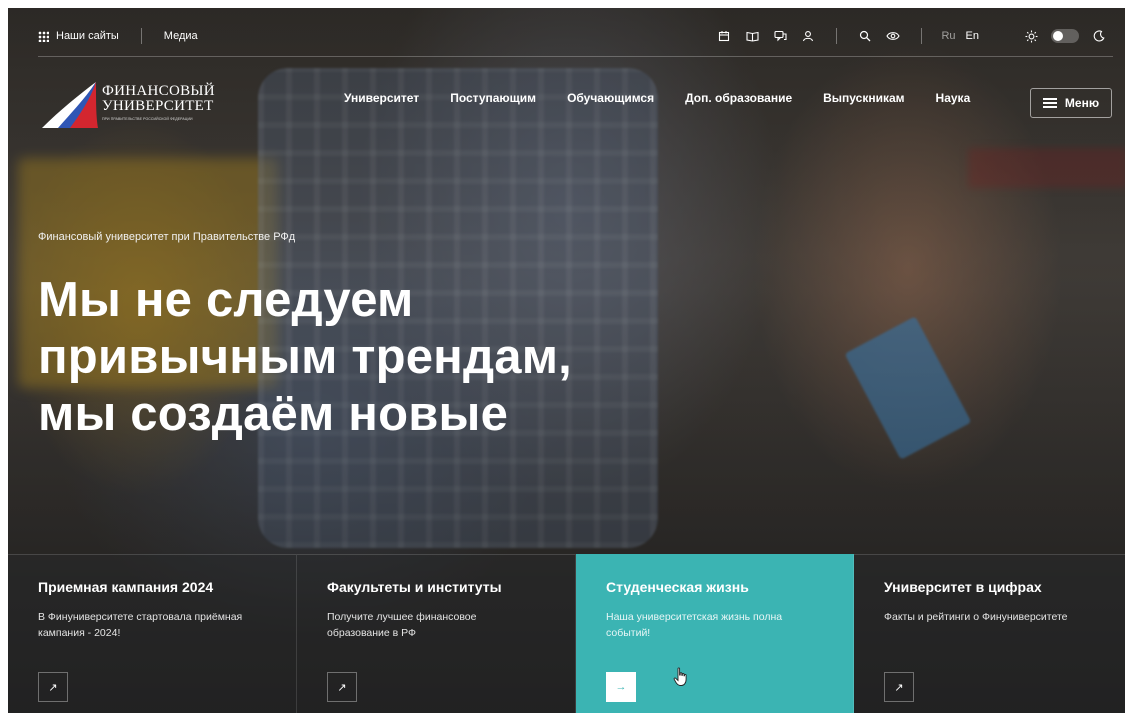 This screenshot has width=1133, height=715. Describe the element at coordinates (680, 676) in the screenshot. I see `hand-cursor-icon` at that location.